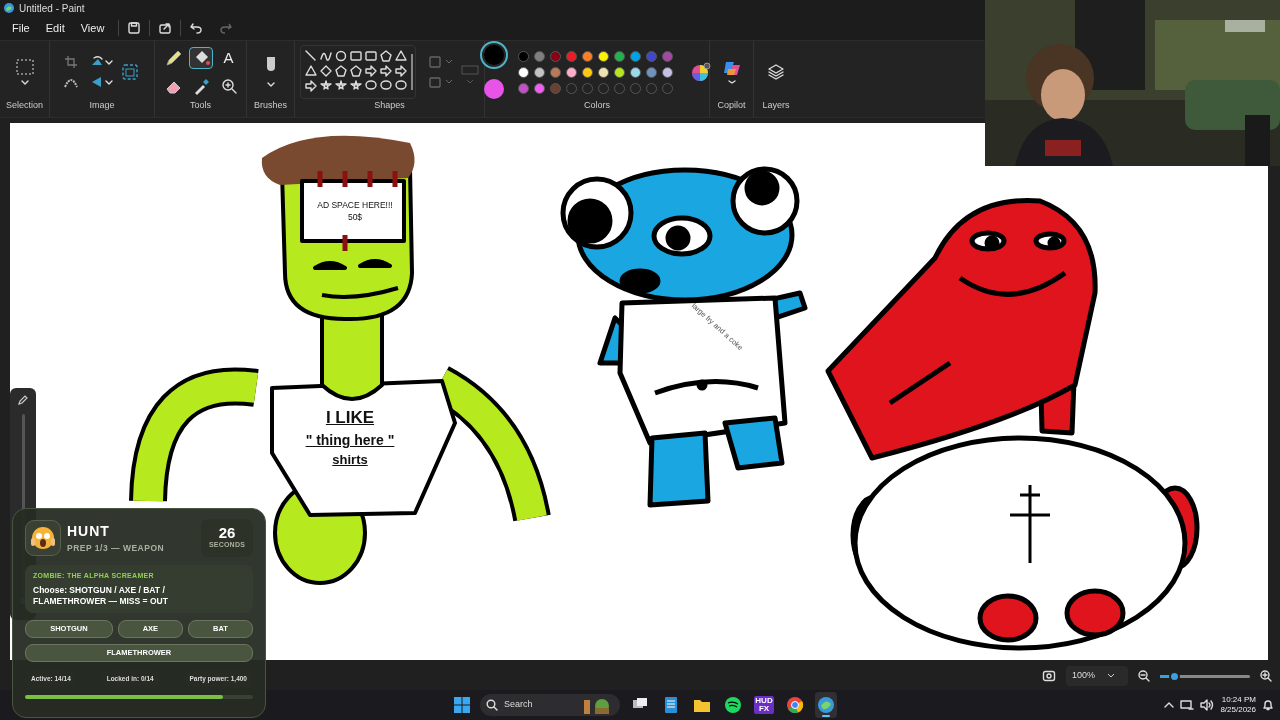 The height and width of the screenshot is (720, 1280). Describe the element at coordinates (1049, 676) in the screenshot. I see `fit-screen-icon` at that location.